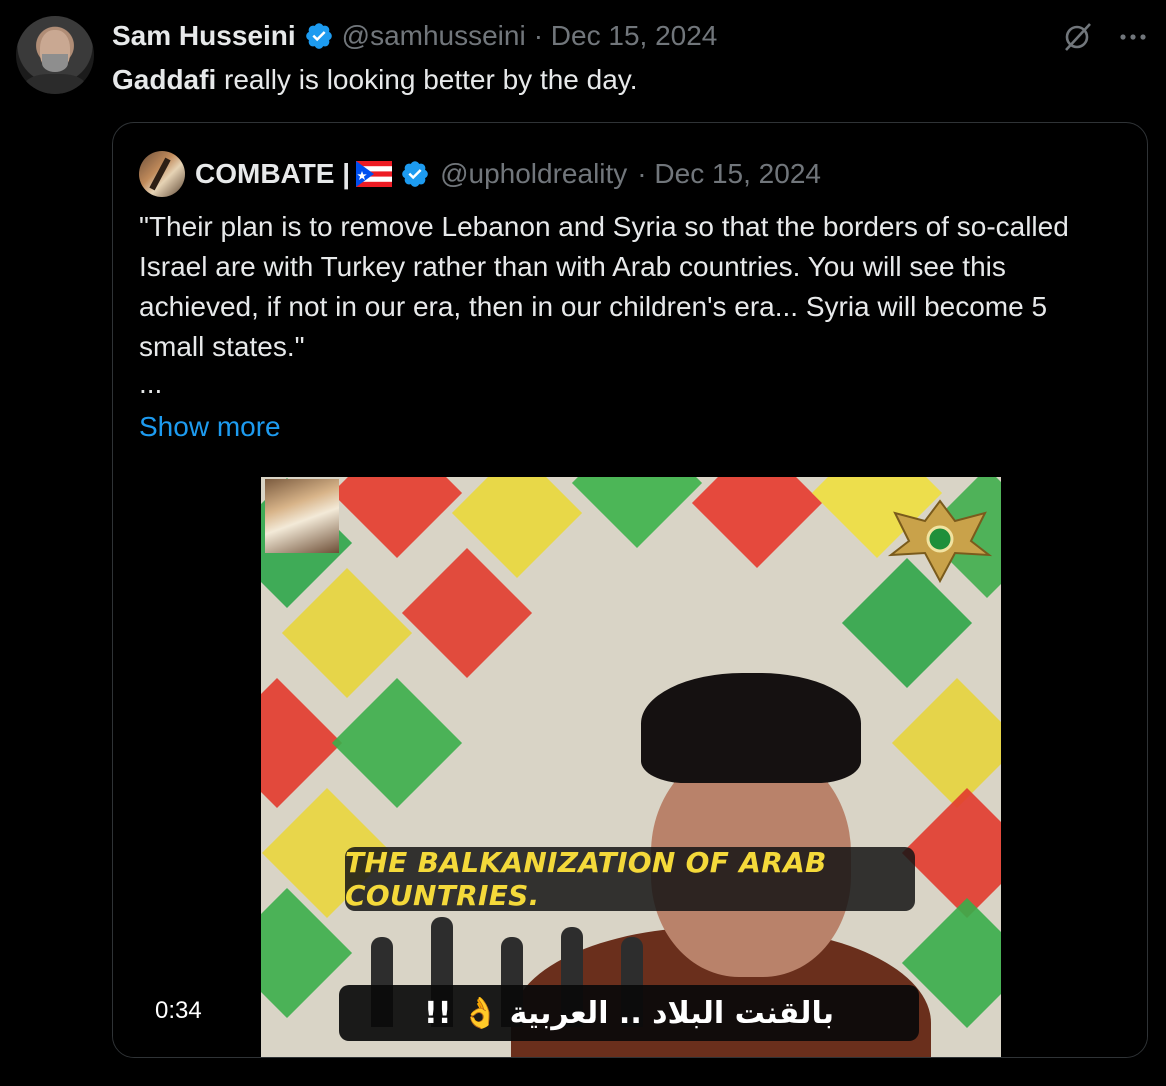 The width and height of the screenshot is (1166, 1086). What do you see at coordinates (374, 174) in the screenshot?
I see `puerto-rico-flag-icon` at bounding box center [374, 174].